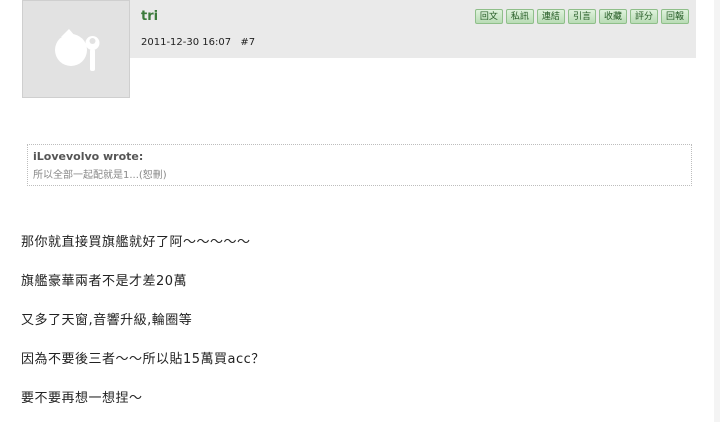  I want to click on post-info: 2011-12-30 16:07 #7, so click(198, 42).